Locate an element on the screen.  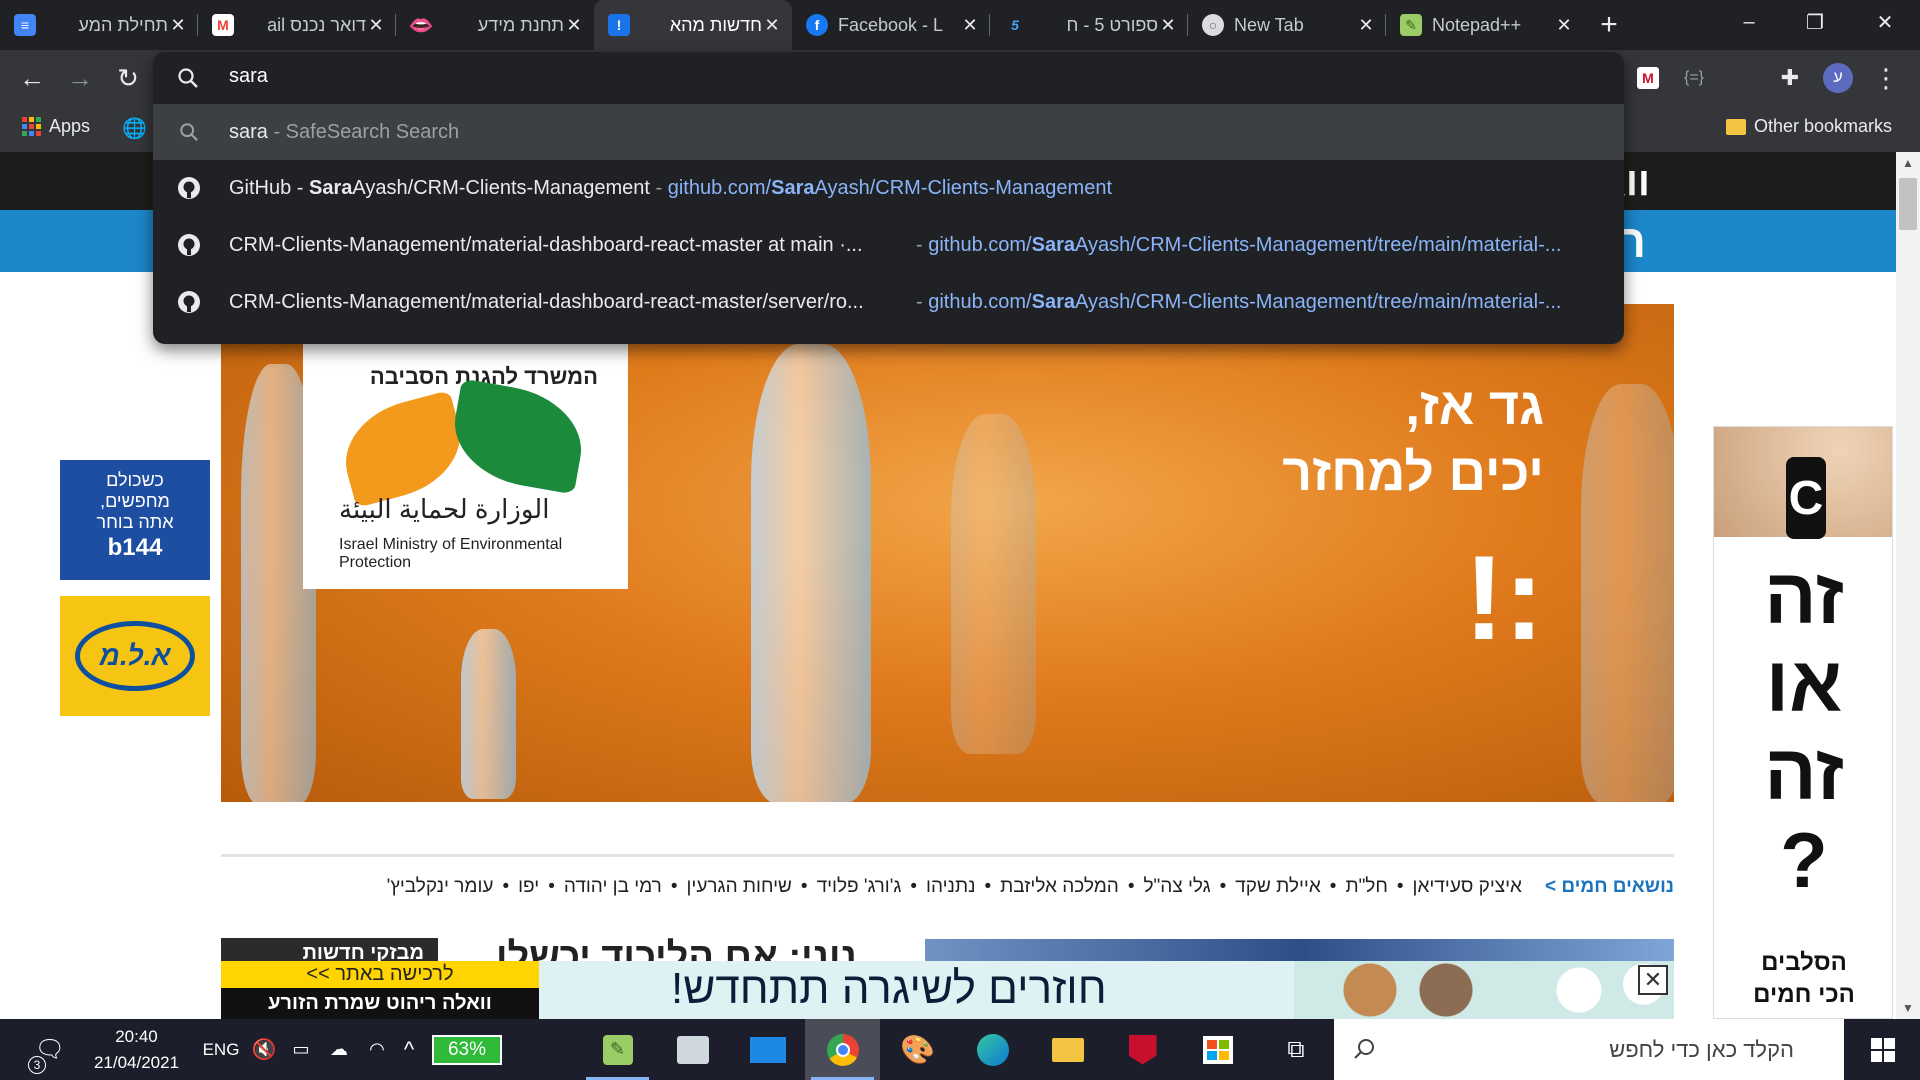
bookmark-globe: 🌐 is located at coordinates (134, 128).